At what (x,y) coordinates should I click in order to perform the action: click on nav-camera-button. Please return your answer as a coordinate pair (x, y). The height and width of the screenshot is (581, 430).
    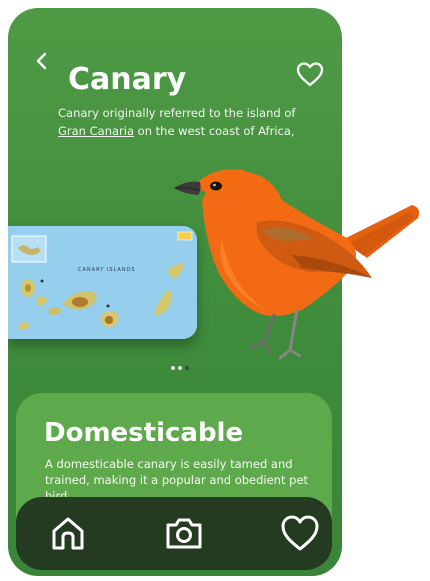
    Looking at the image, I should click on (184, 533).